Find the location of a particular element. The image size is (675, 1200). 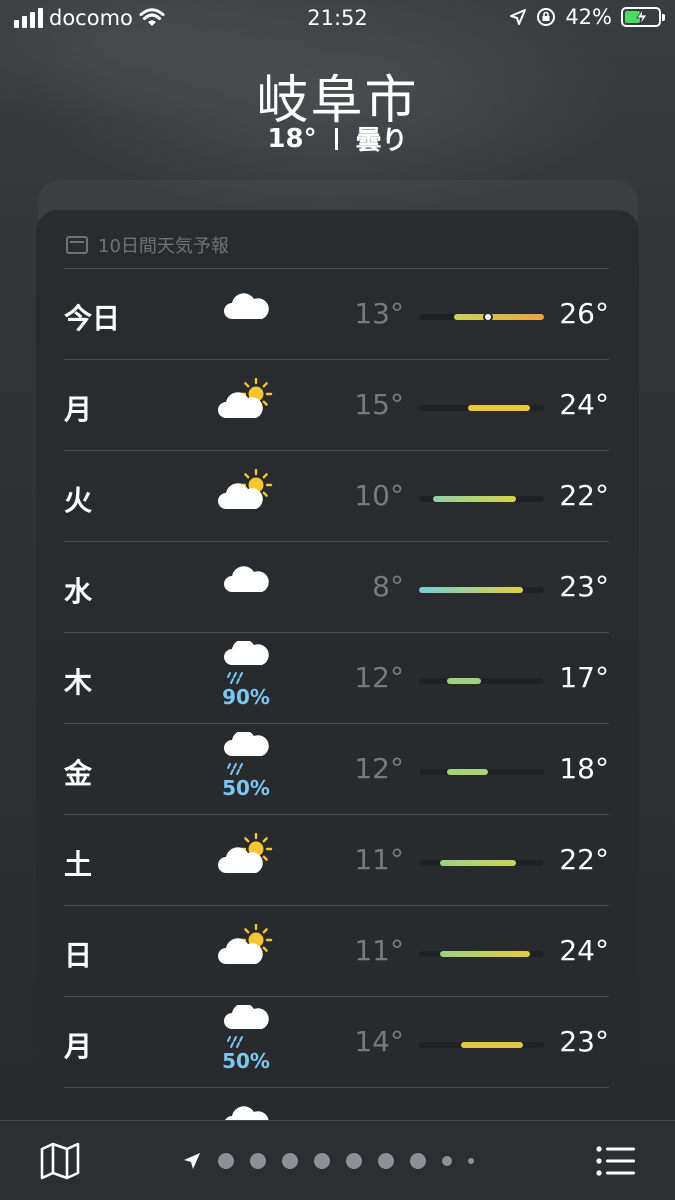

forecast-day: 火 is located at coordinates (78, 500).